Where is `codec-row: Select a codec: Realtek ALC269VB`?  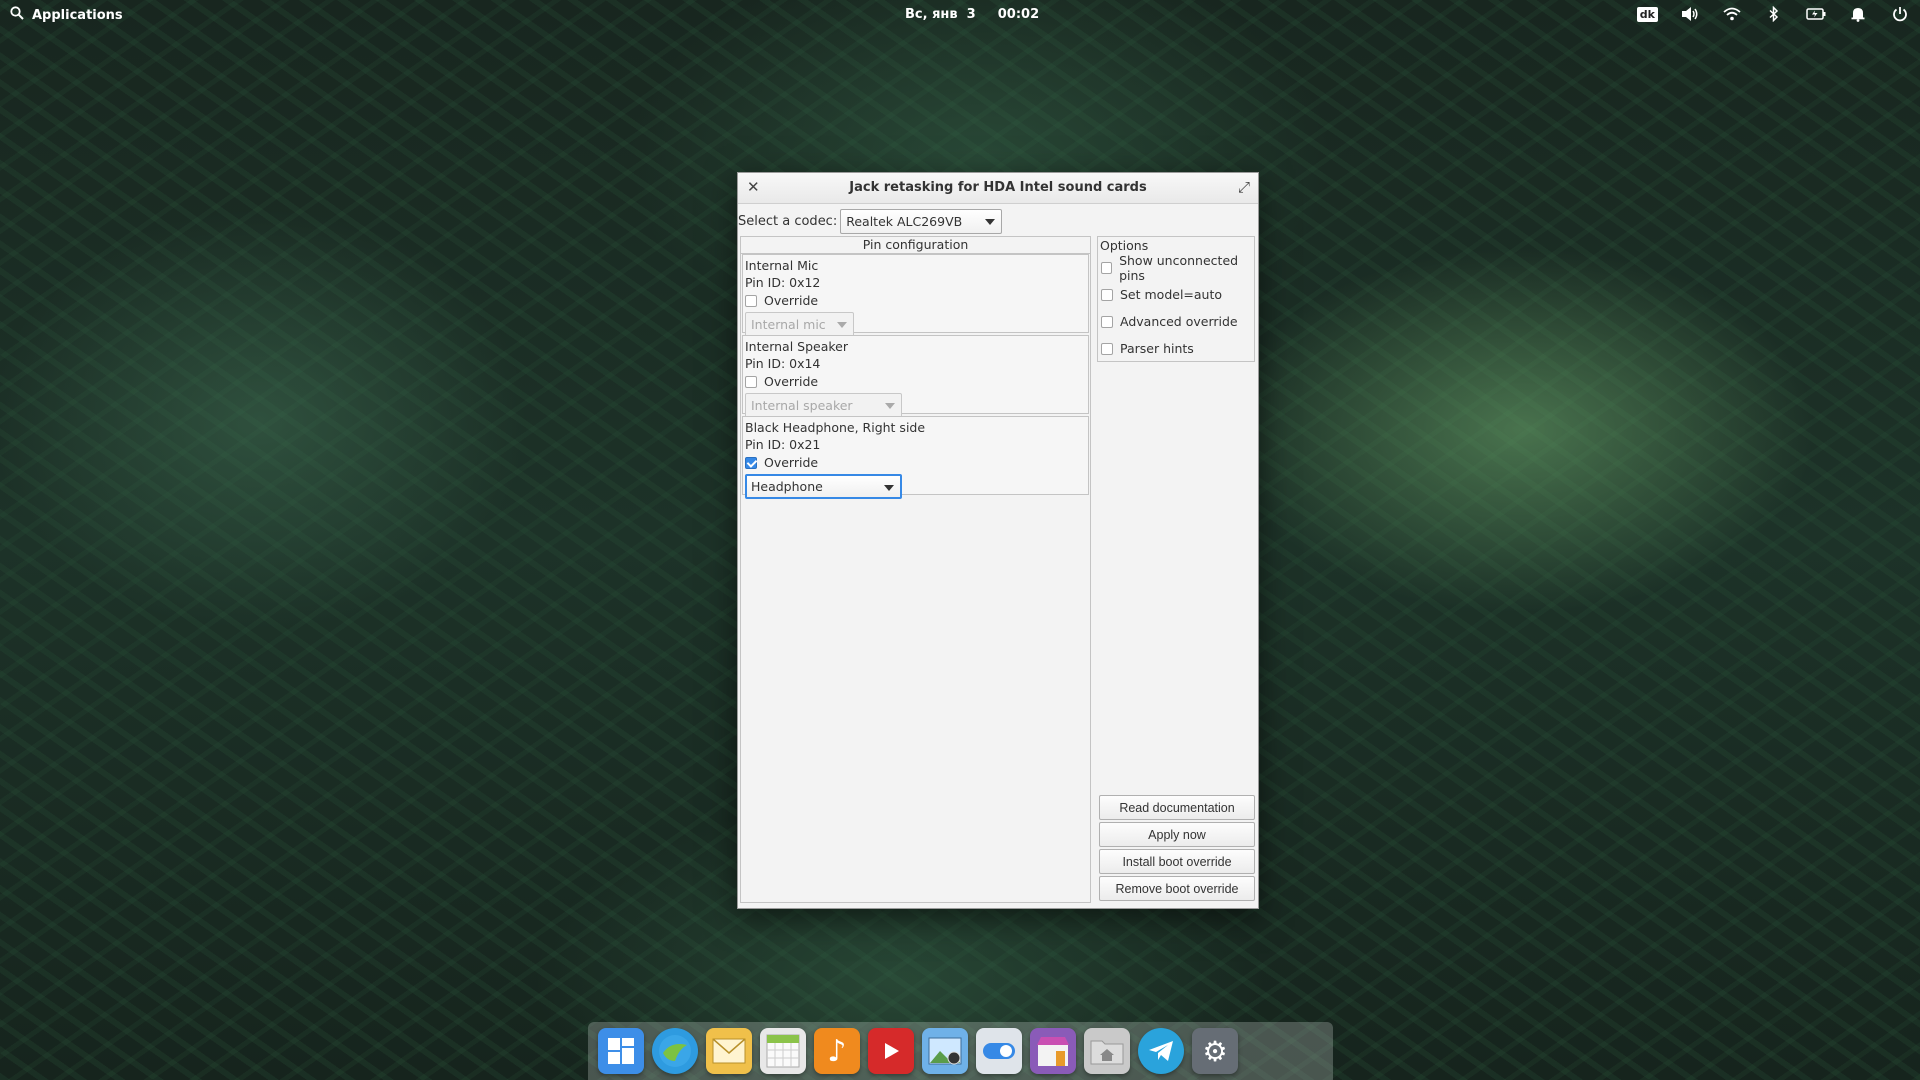
codec-row: Select a codec: Realtek ALC269VB is located at coordinates (870, 221).